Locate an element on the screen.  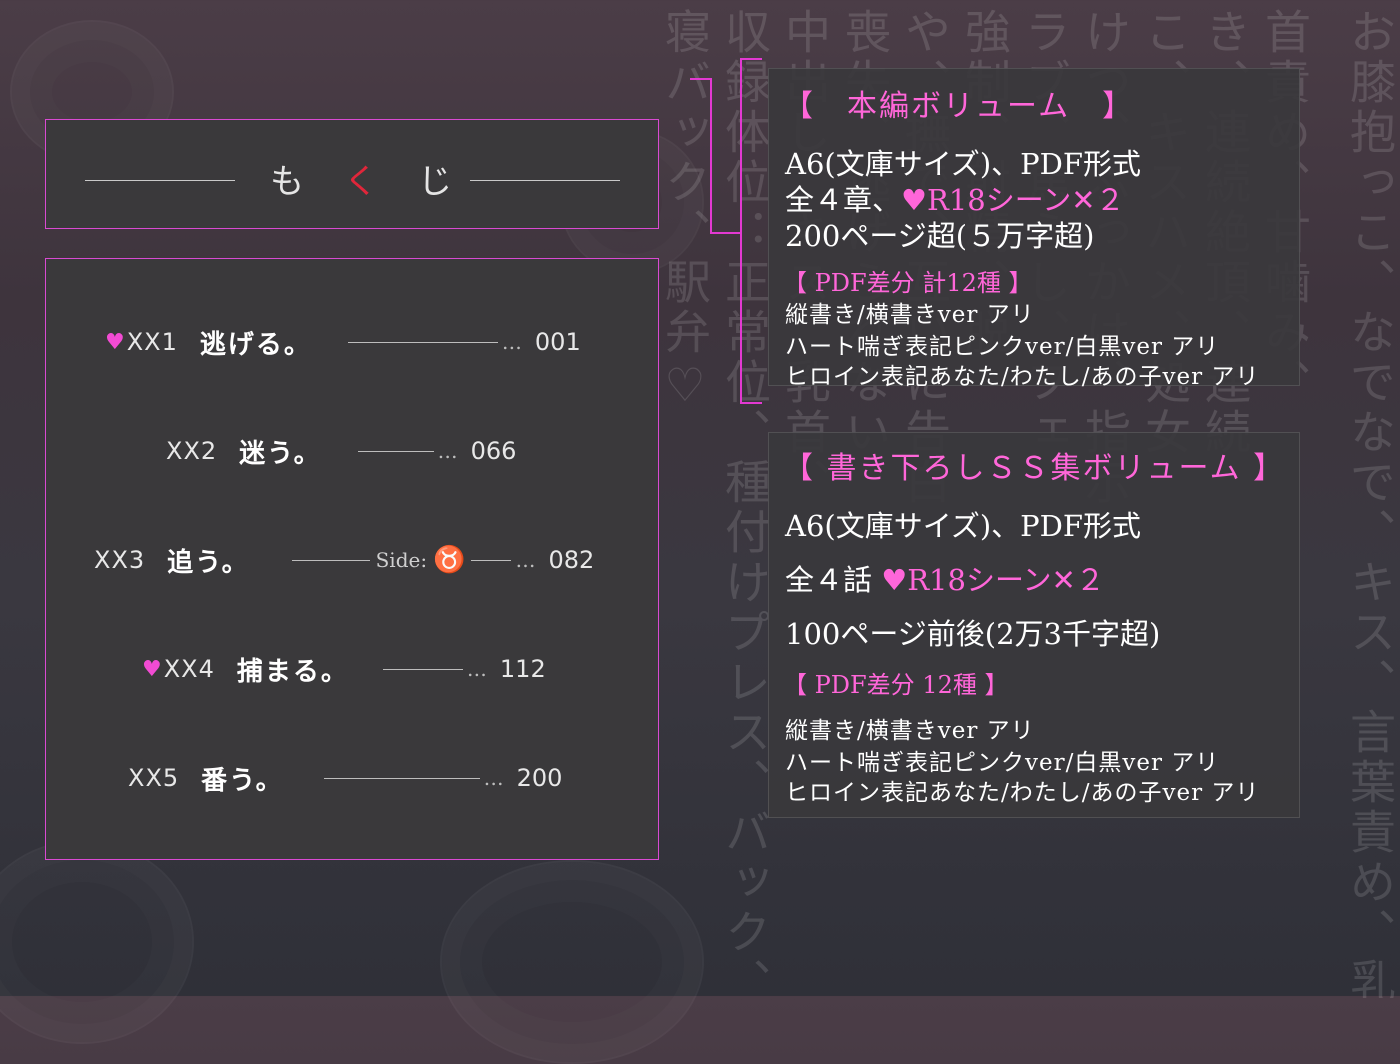
toc-row-3: ⅩⅩ3 追う。 Side: ♉ … 082 is located at coordinates (344, 560).